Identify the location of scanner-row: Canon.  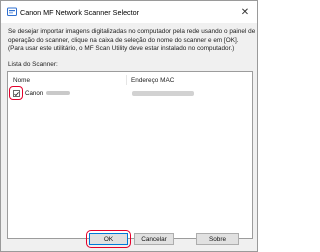
(130, 93).